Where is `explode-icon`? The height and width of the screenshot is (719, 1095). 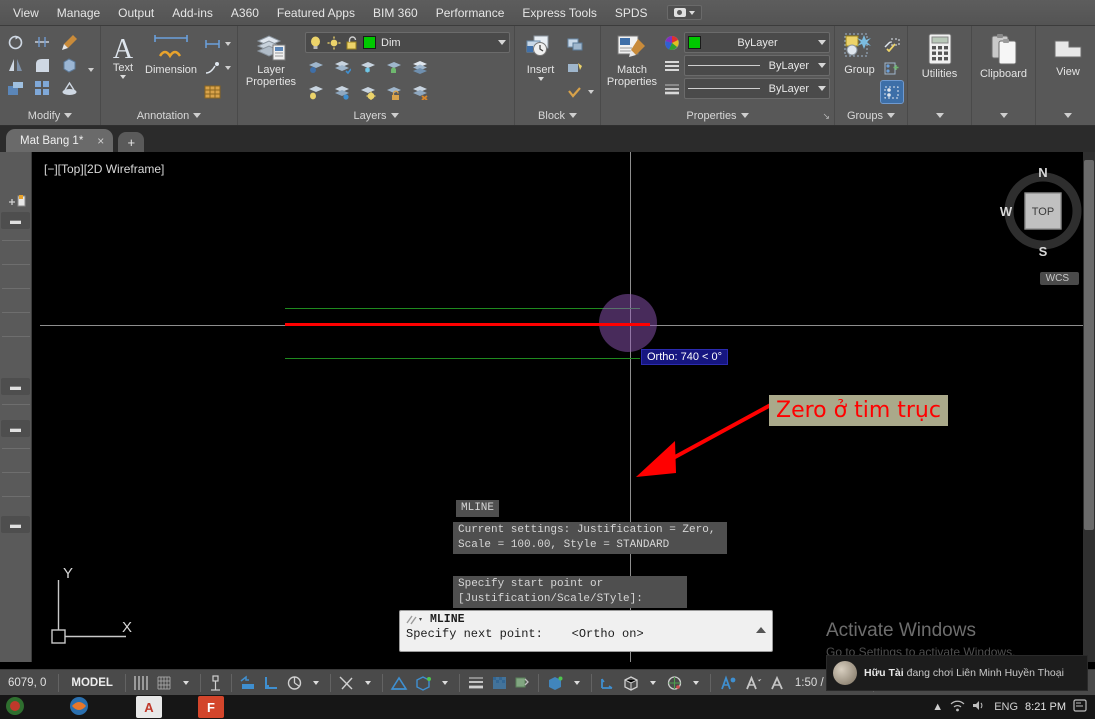 explode-icon is located at coordinates (69, 88).